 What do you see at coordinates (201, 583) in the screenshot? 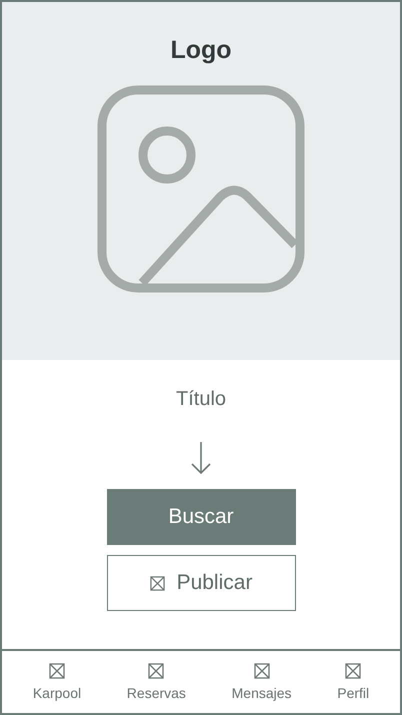
I see `publish-button: Publicar` at bounding box center [201, 583].